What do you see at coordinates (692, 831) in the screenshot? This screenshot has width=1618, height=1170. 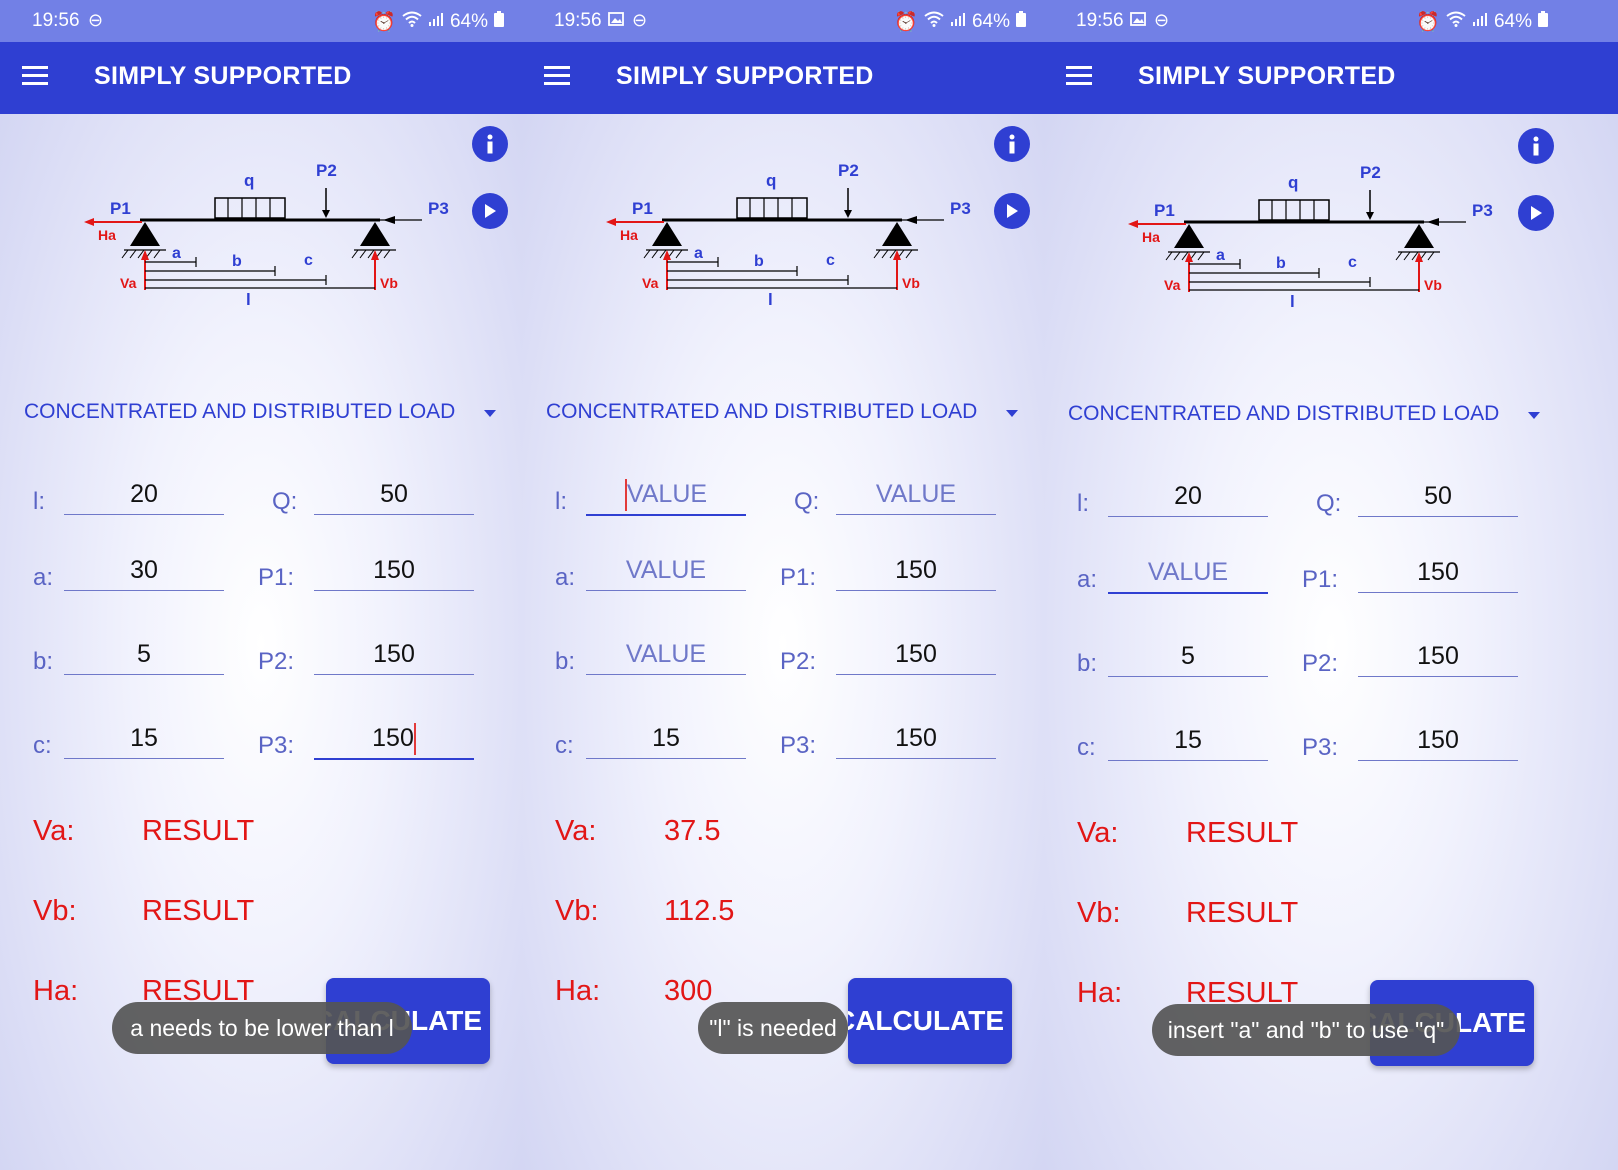 I see `result-va: 37.5` at bounding box center [692, 831].